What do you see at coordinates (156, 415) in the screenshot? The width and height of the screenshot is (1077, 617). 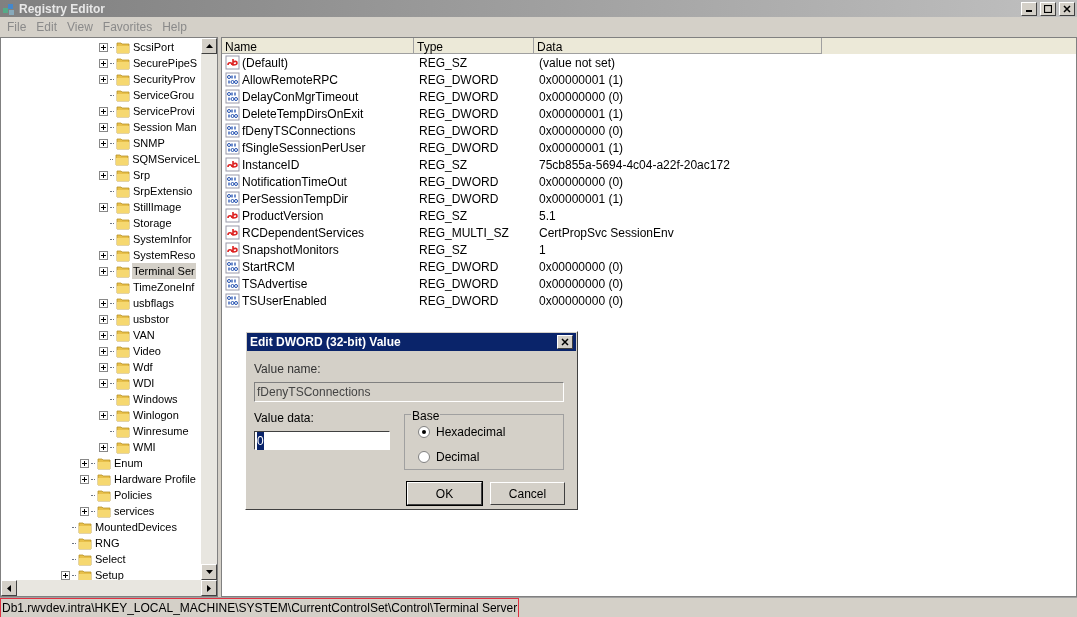 I see `tree-item: Winlogon` at bounding box center [156, 415].